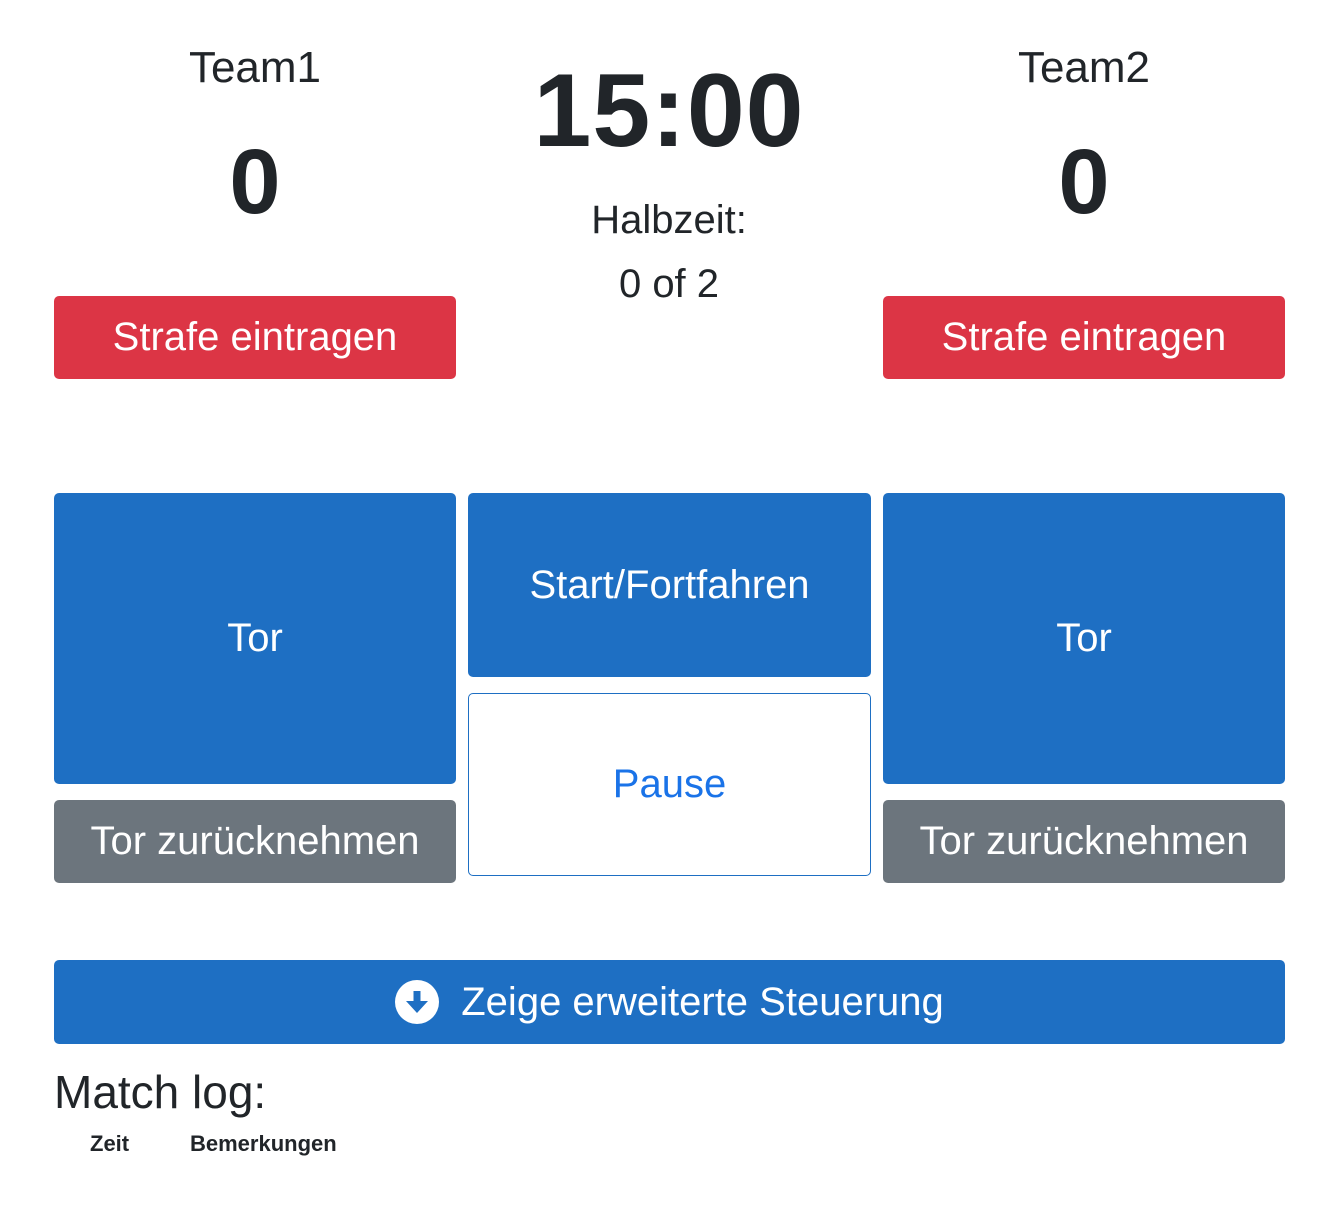 Image resolution: width=1327 pixels, height=1232 pixels. I want to click on match-log-title: Match log:, so click(160, 1092).